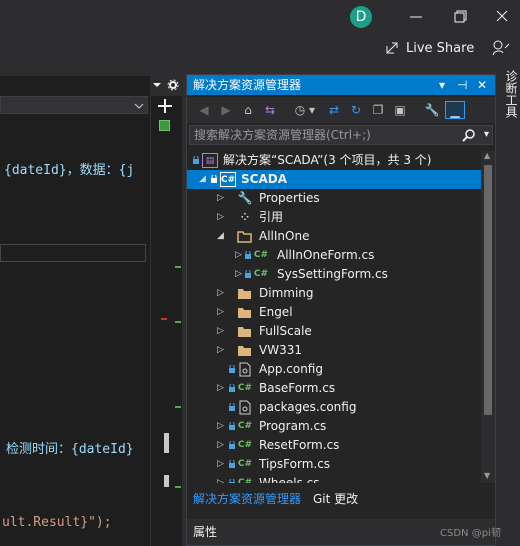 This screenshot has height=546, width=520. What do you see at coordinates (392, 48) in the screenshot?
I see `live-share-icon` at bounding box center [392, 48].